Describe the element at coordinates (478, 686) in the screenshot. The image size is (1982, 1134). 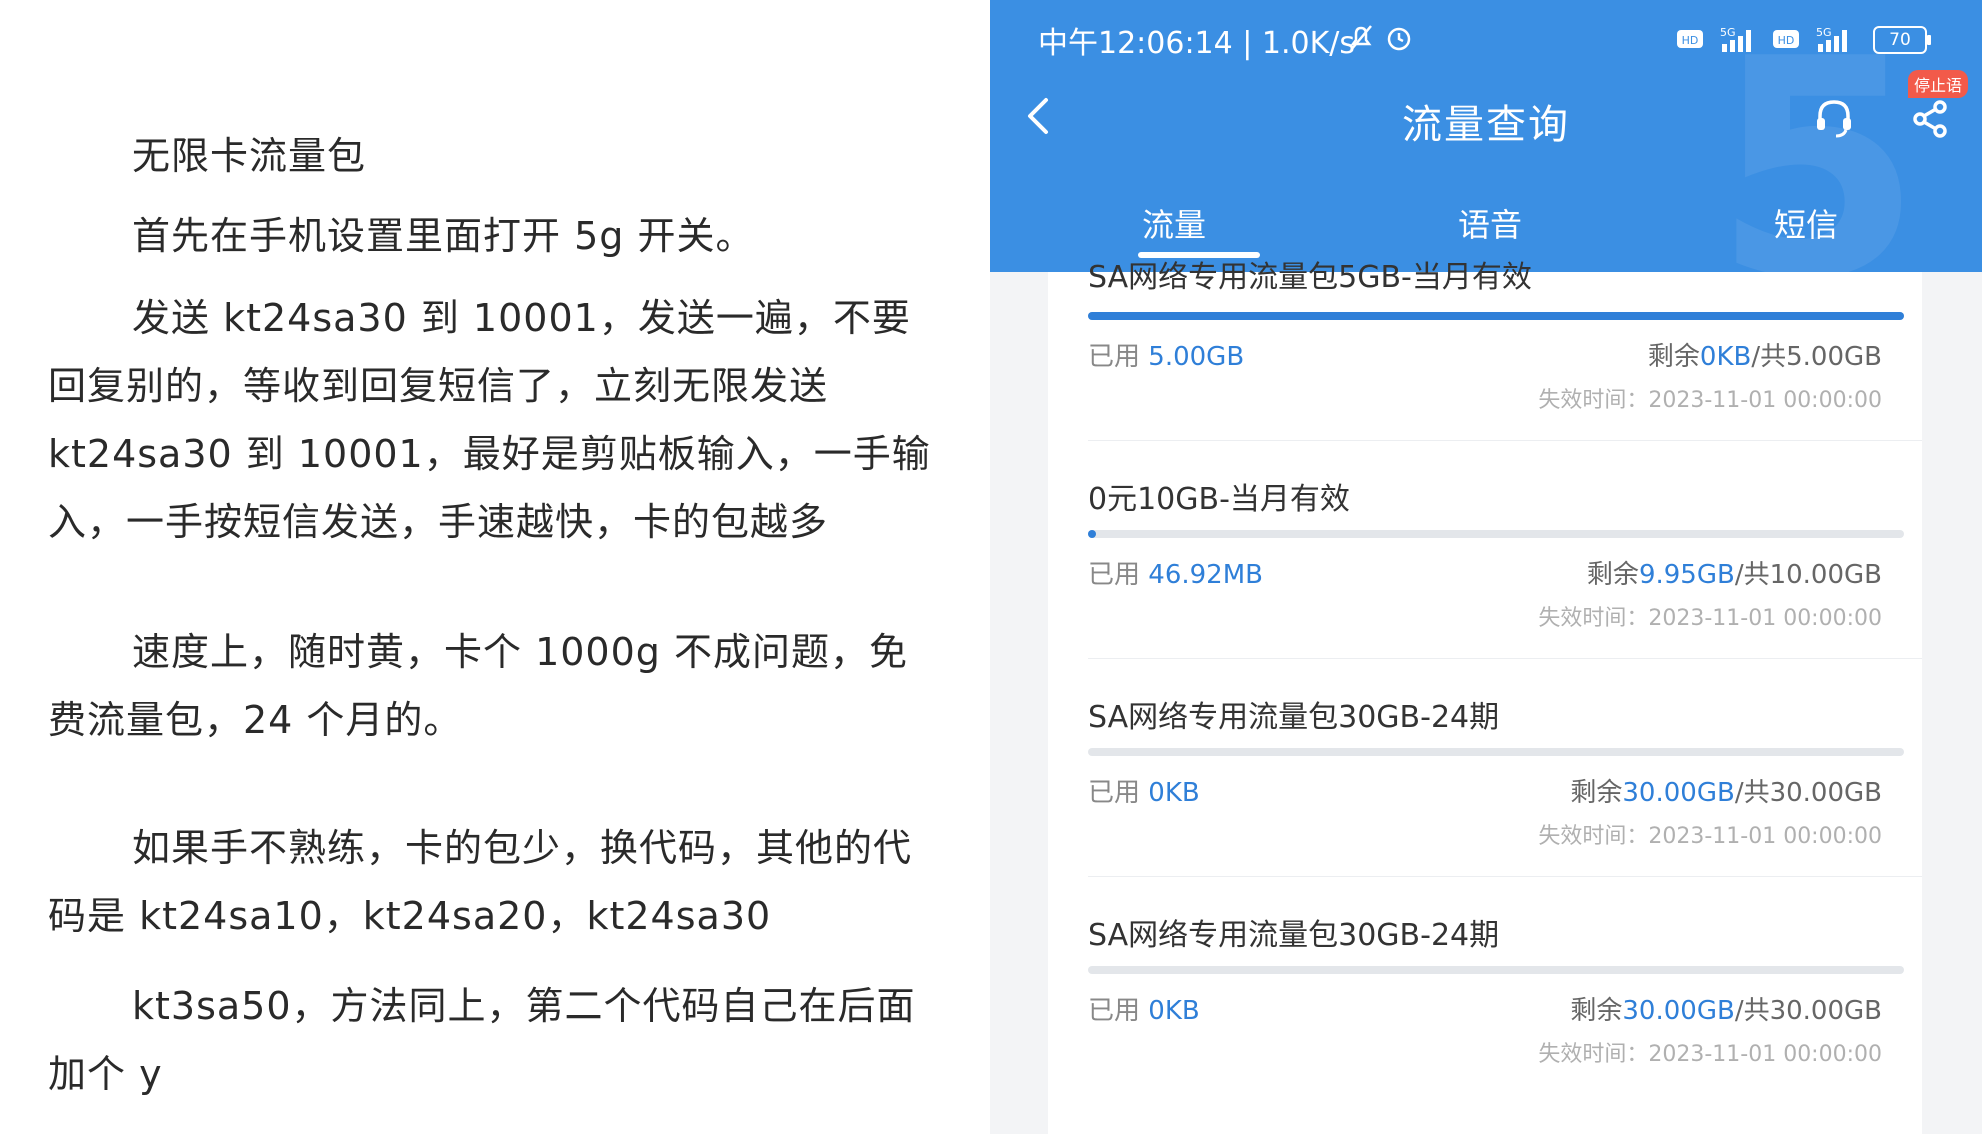
I see `article-paragraph: 速度上，随时黄，卡个 1000g 不成问题，免费流量包，24 个月的。` at that location.